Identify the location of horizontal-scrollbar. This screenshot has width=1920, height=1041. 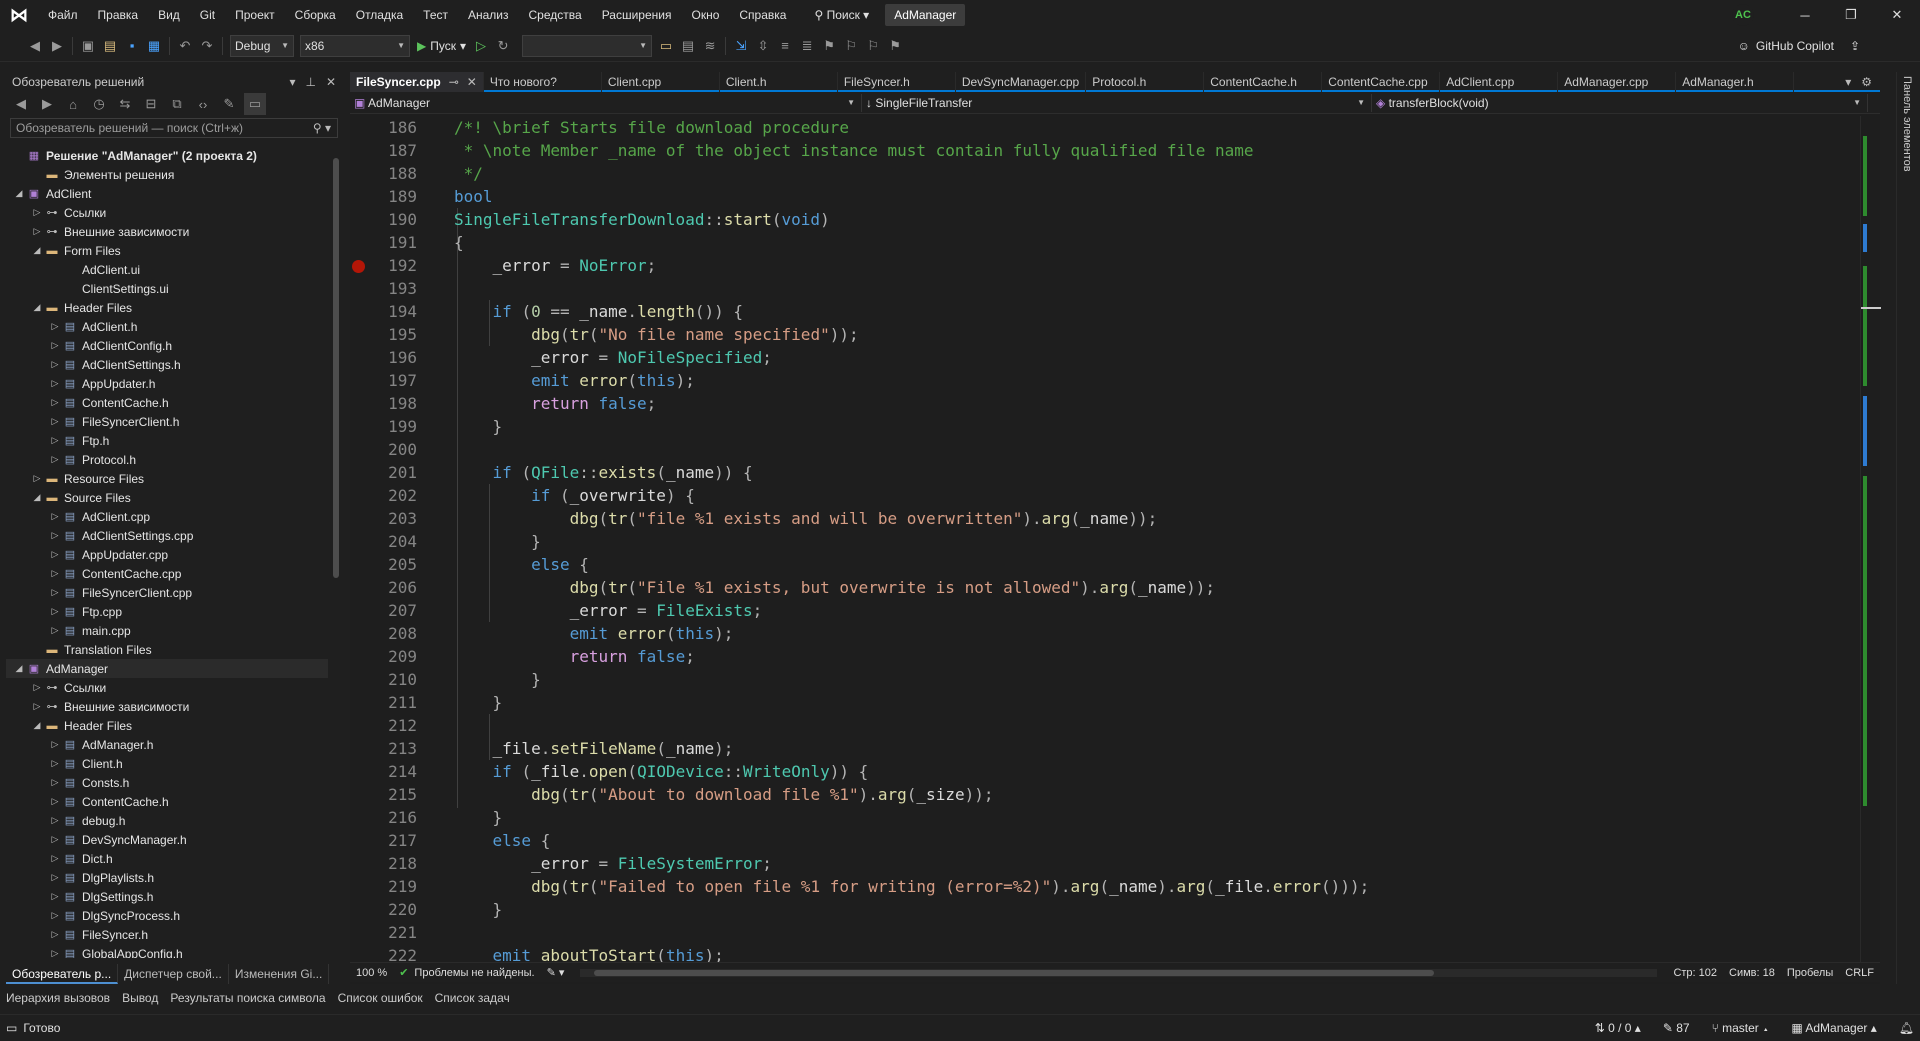
(1119, 972).